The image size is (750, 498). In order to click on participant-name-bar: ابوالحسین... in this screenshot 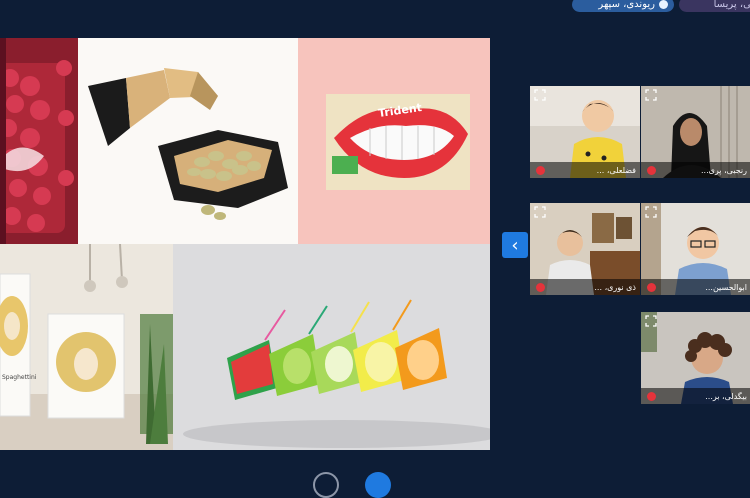, I will do `click(695, 287)`.